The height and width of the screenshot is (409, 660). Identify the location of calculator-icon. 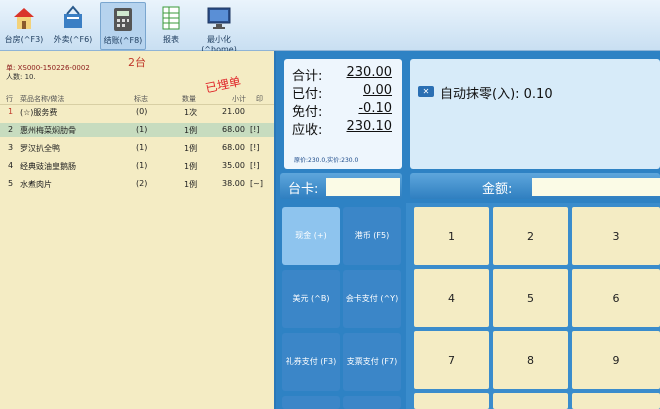
(123, 19).